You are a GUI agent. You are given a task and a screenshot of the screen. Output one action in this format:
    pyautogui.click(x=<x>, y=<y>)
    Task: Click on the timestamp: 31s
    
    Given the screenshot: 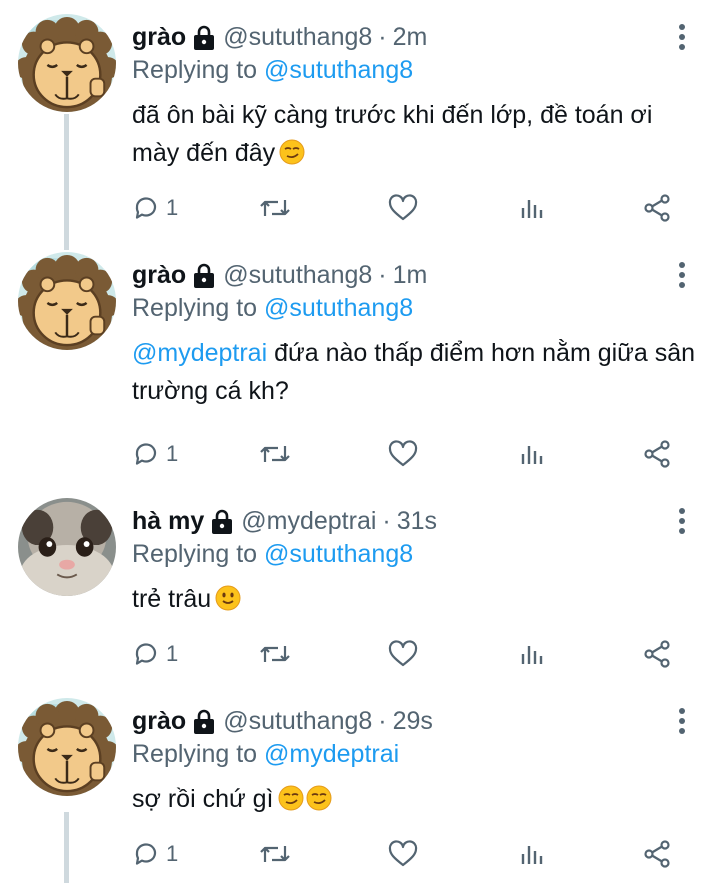 What is the action you would take?
    pyautogui.click(x=417, y=521)
    